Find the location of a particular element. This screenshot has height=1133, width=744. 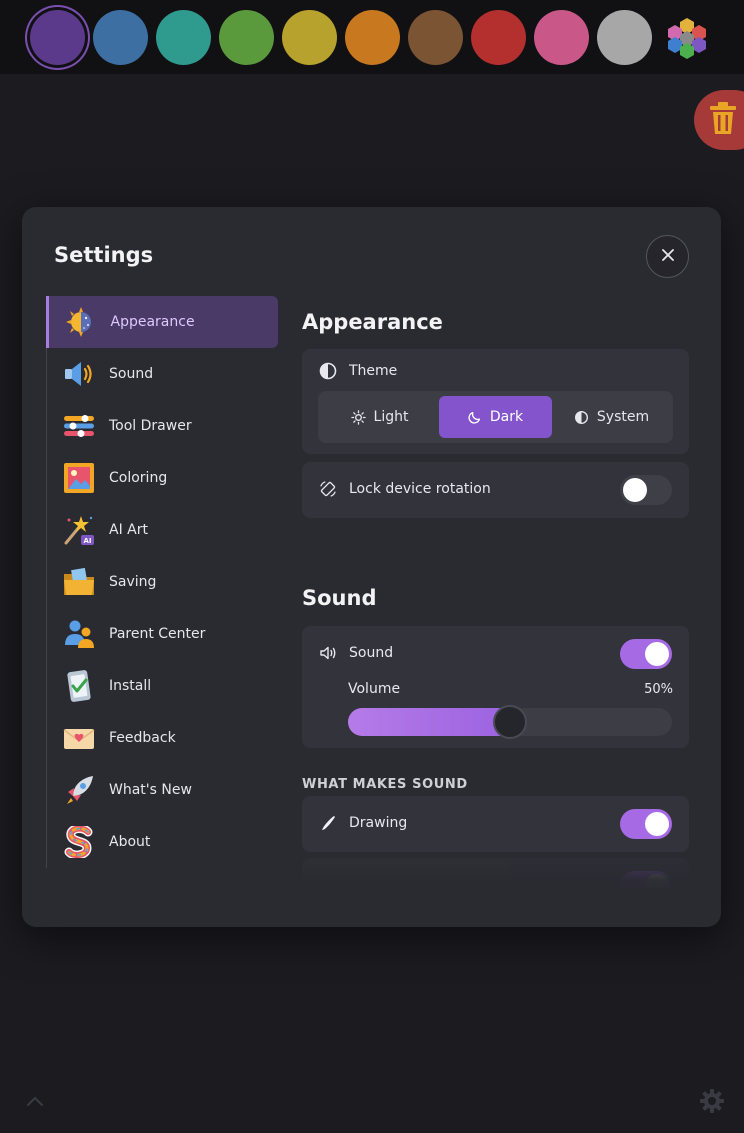

sidebar-item-ai-art: AI AI Art is located at coordinates (163, 530).